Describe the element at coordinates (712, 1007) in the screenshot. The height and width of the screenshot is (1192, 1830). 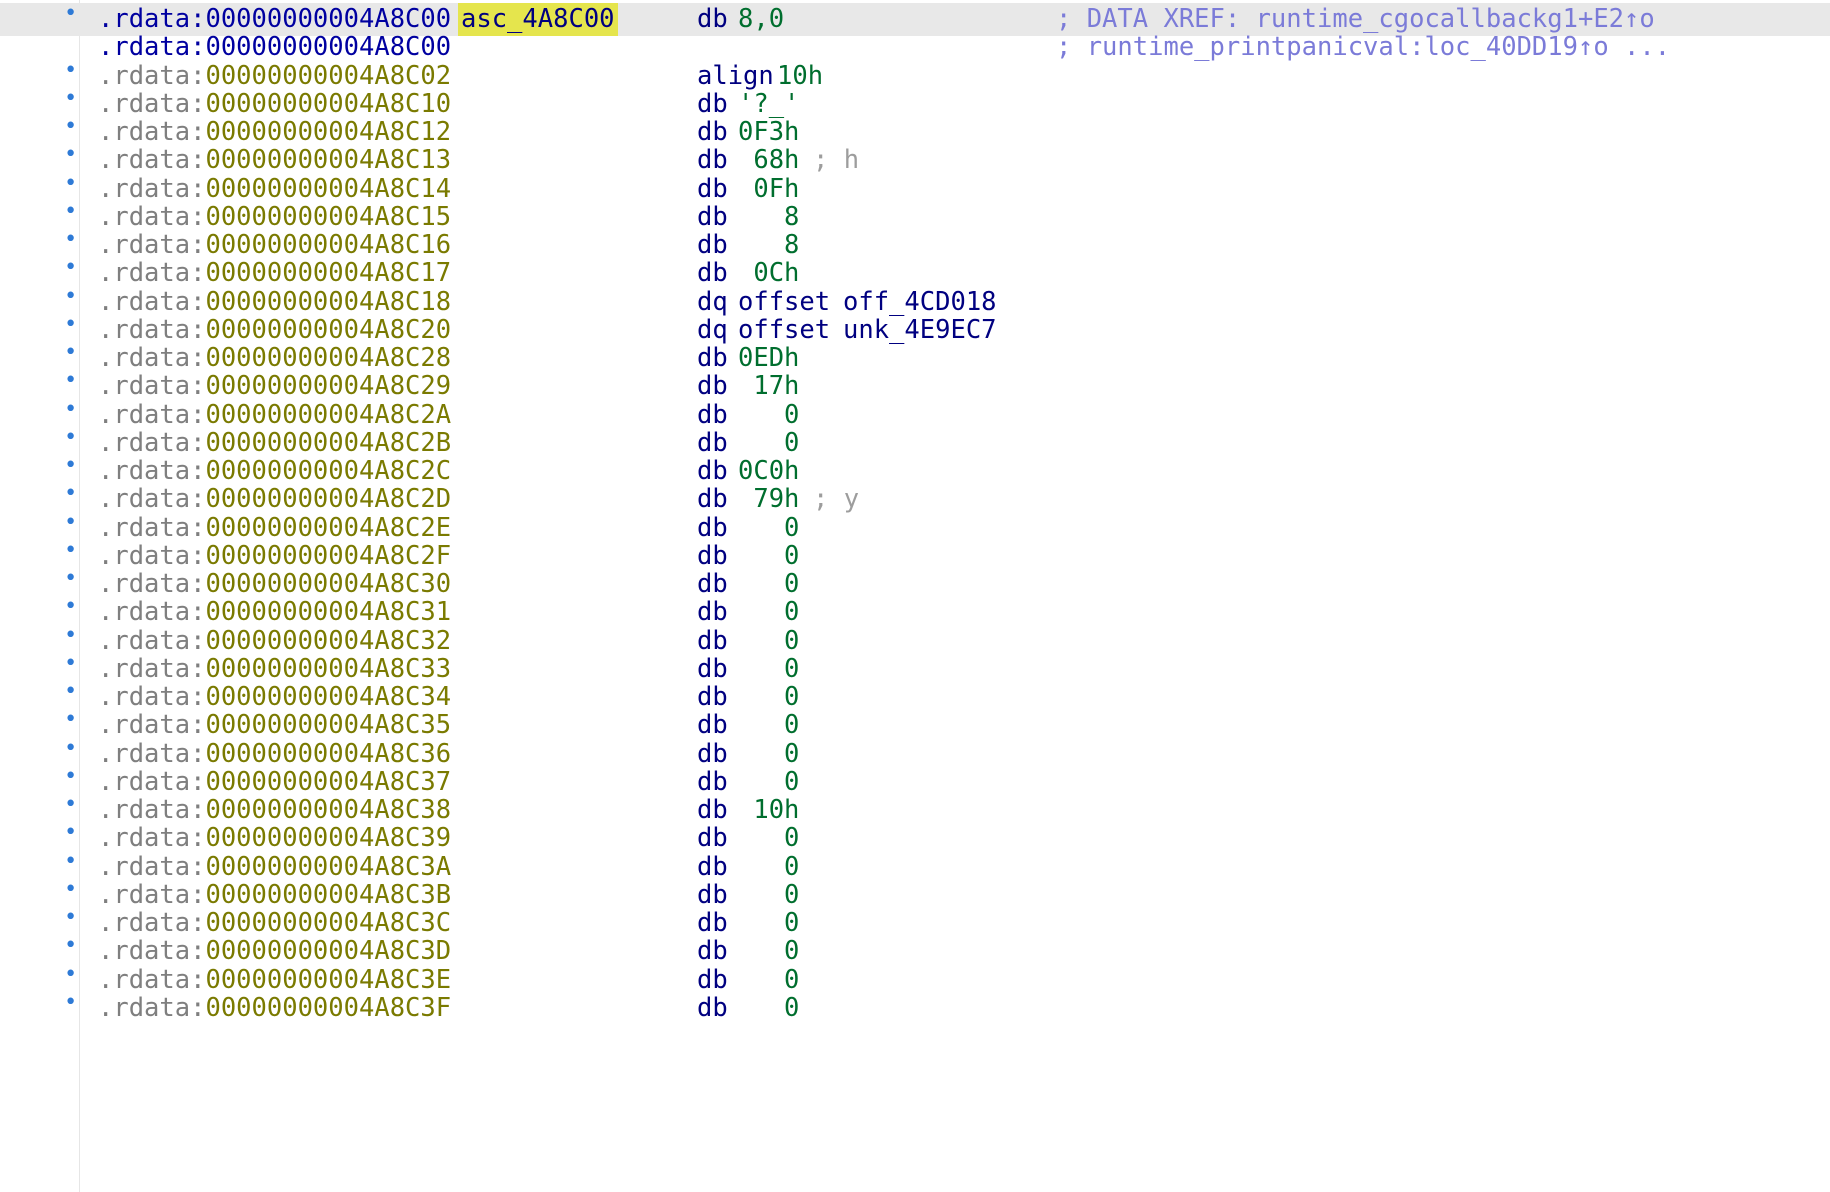
I see `mnemonic: db` at that location.